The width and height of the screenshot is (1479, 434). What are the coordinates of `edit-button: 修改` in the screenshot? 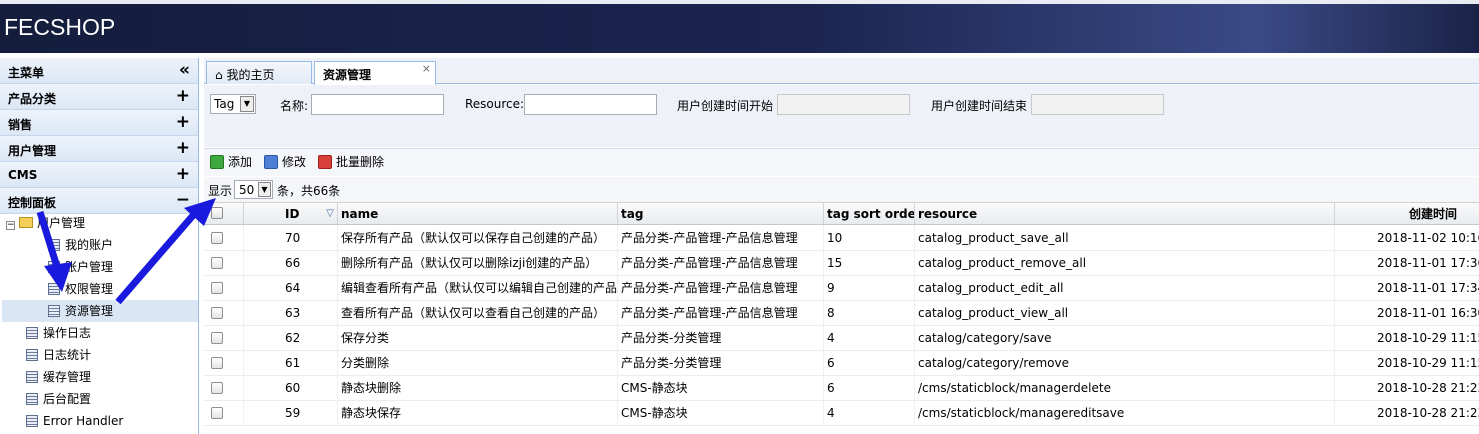 It's located at (285, 163).